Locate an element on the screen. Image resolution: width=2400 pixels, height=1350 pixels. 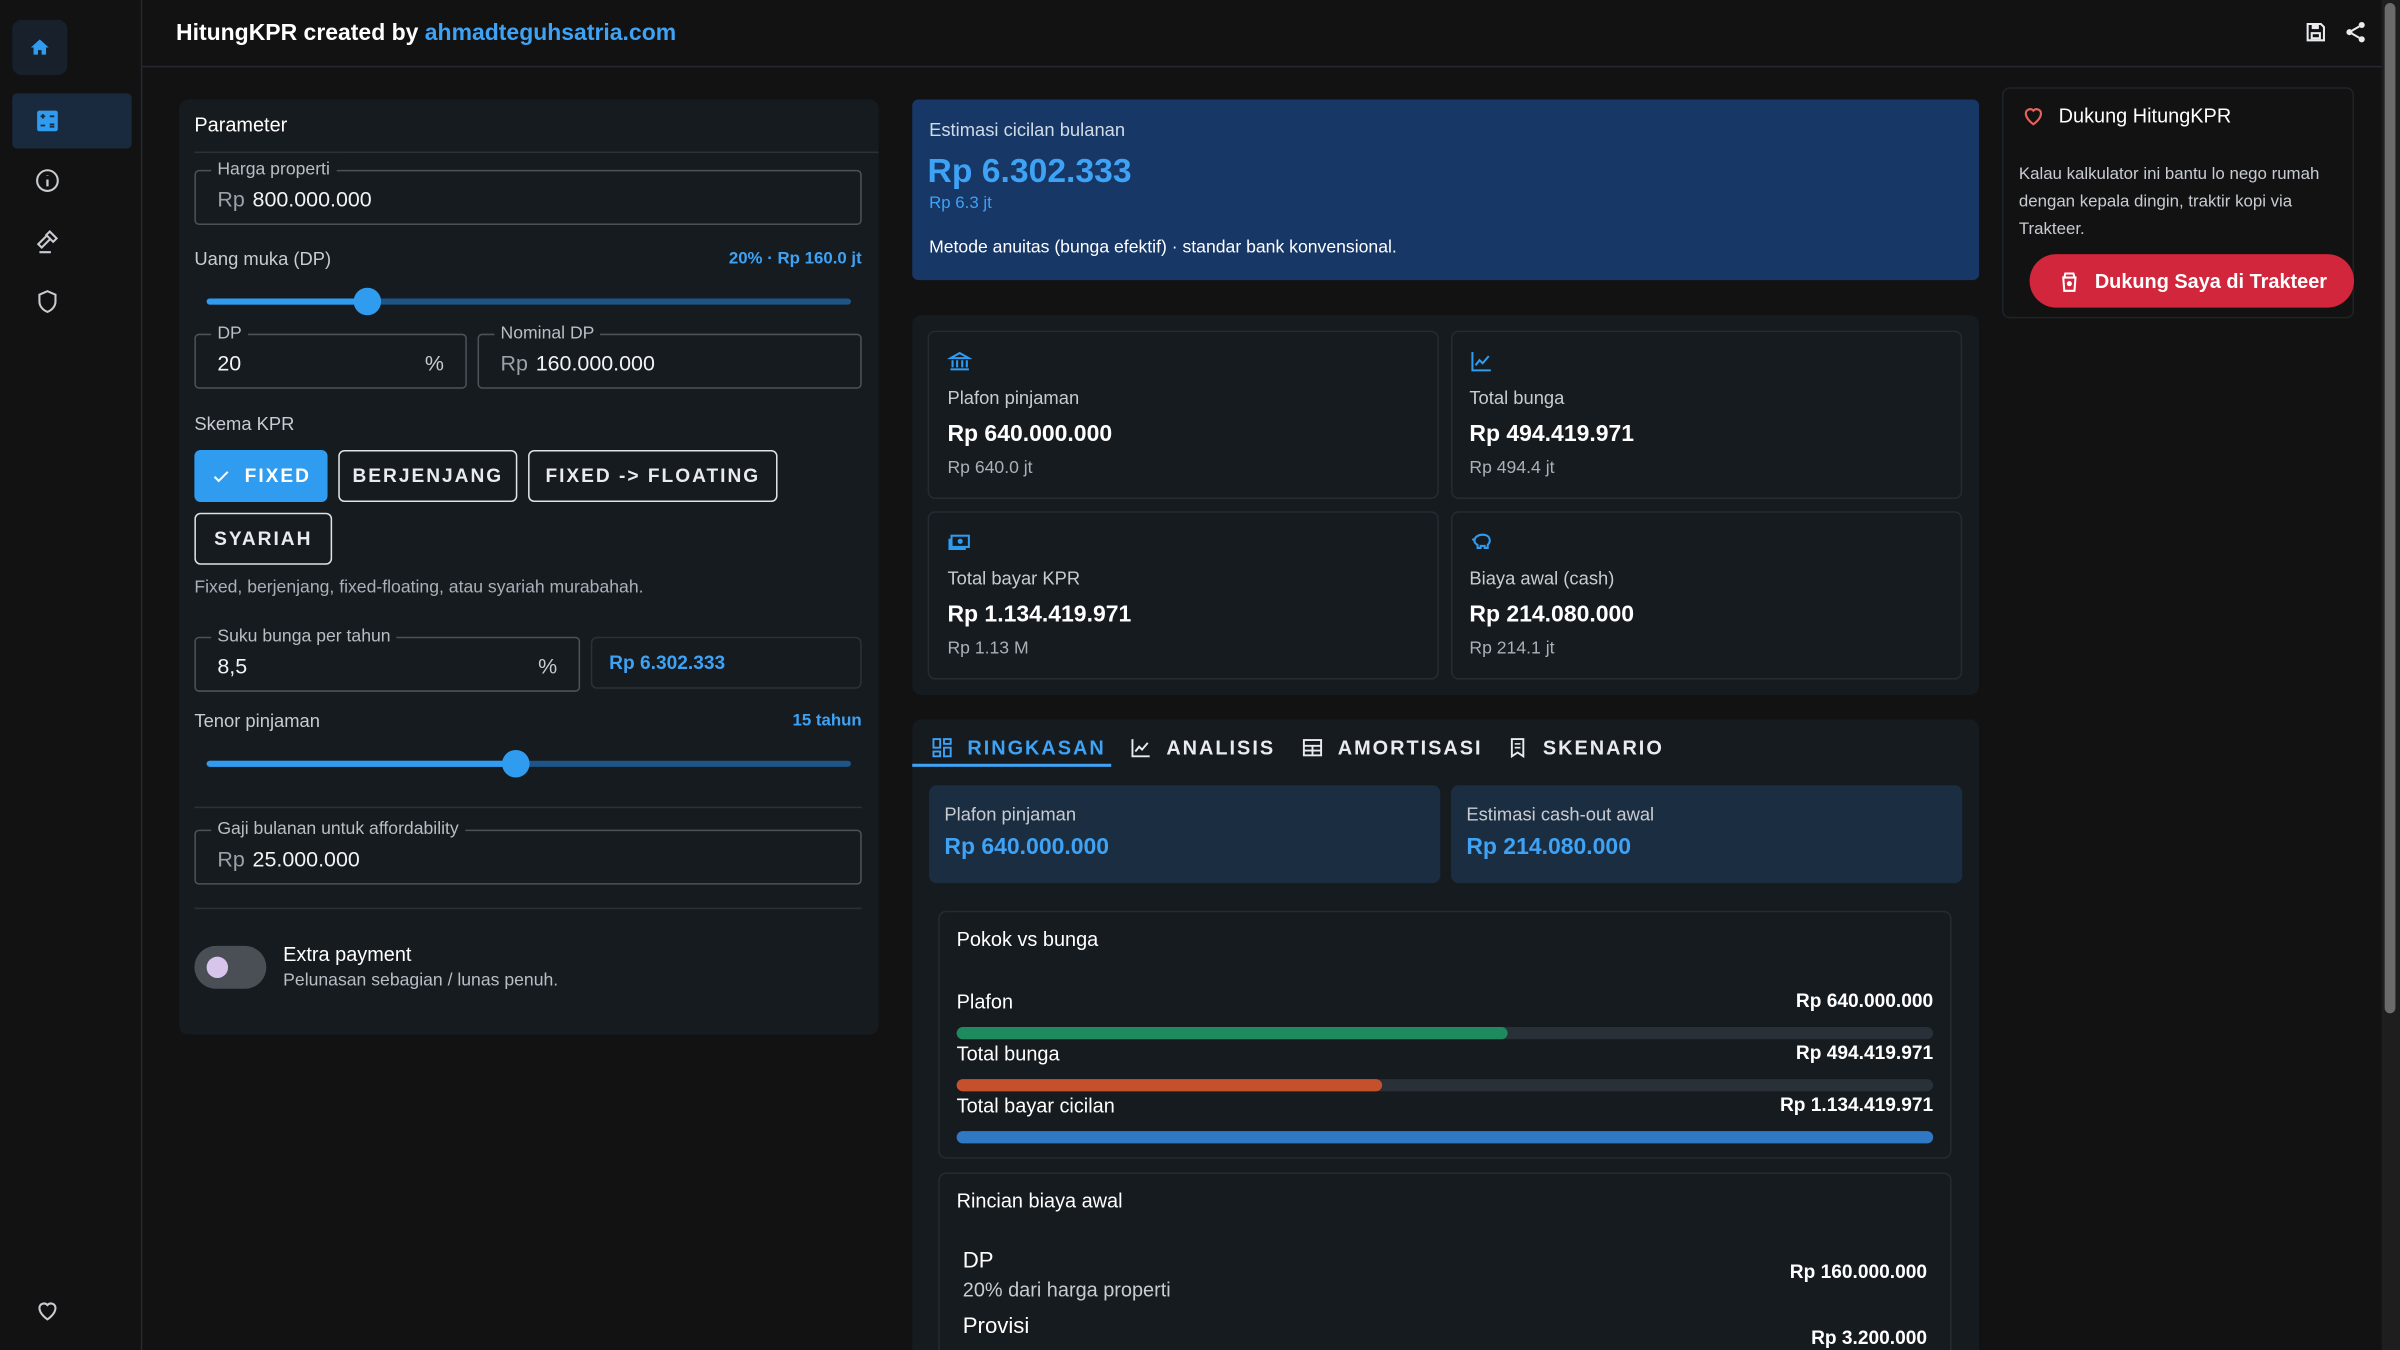
suku-bunga-field: Suku bunga per tahun 8,5 % is located at coordinates (387, 659).